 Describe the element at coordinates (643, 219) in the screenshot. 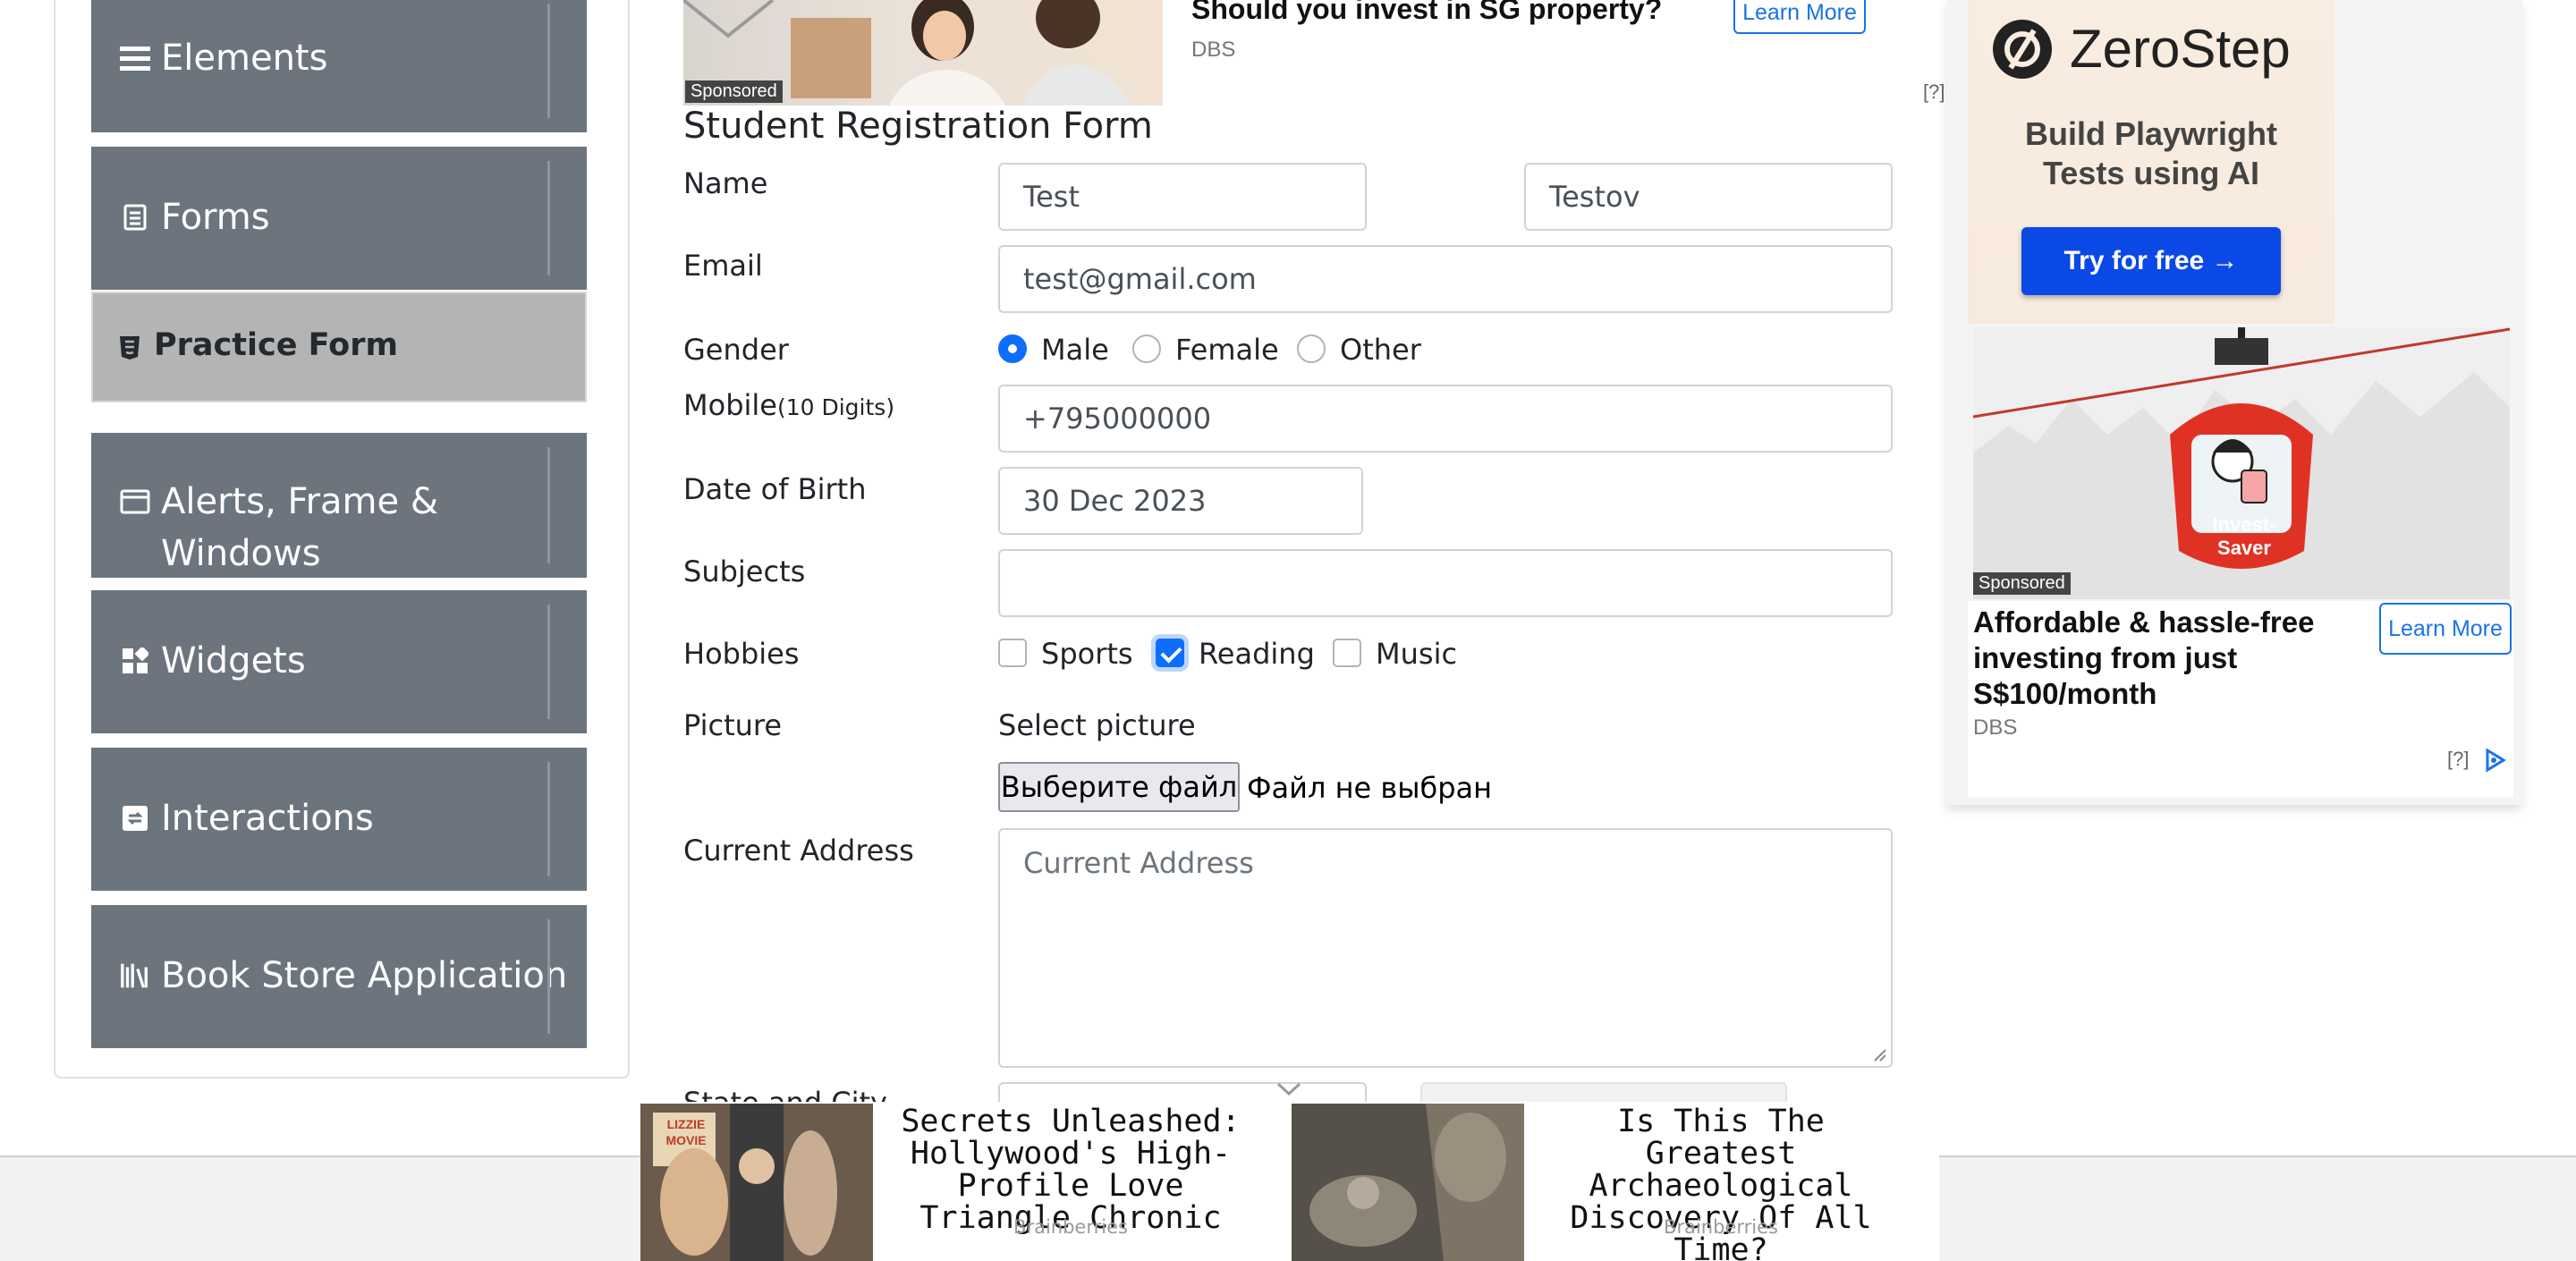

I see `upload-arrow-icon` at that location.